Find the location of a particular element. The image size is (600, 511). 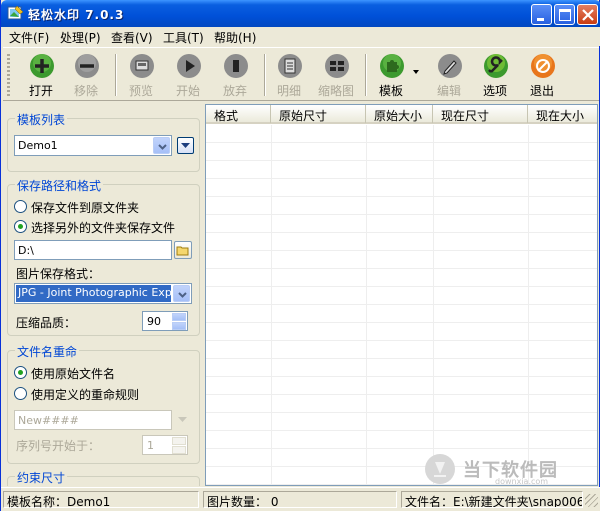

close-icon is located at coordinates (588, 15).